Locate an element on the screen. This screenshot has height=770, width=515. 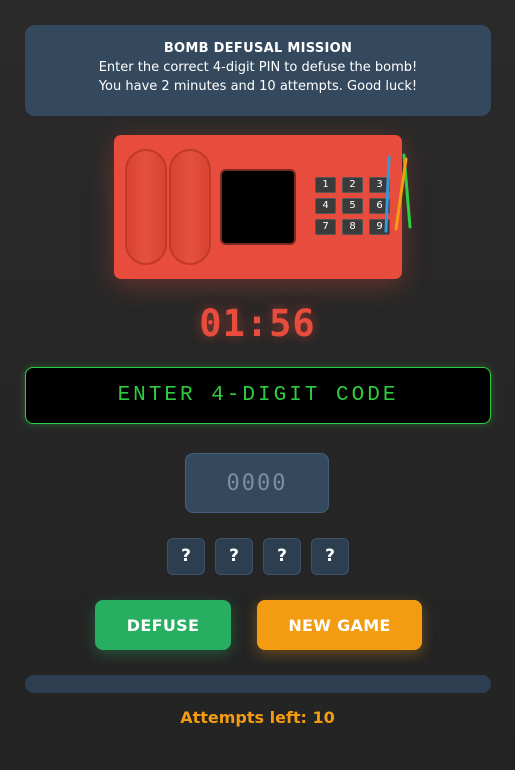
bomb-keypad: 1 2 3 4 5 6 7 8 9 is located at coordinates (353, 206).